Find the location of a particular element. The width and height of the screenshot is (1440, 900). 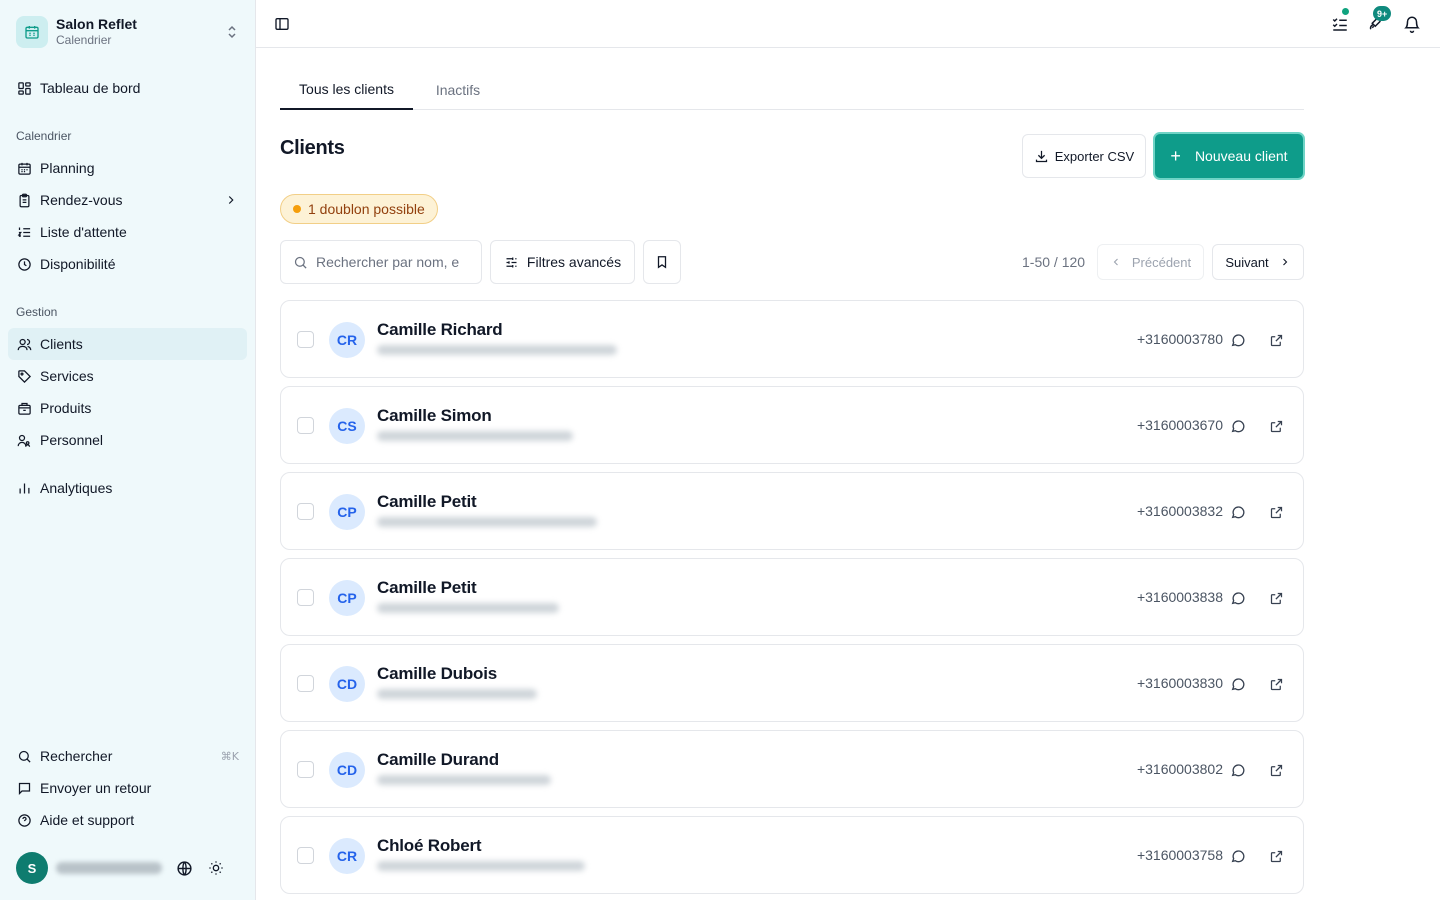

download-icon is located at coordinates (1041, 156).